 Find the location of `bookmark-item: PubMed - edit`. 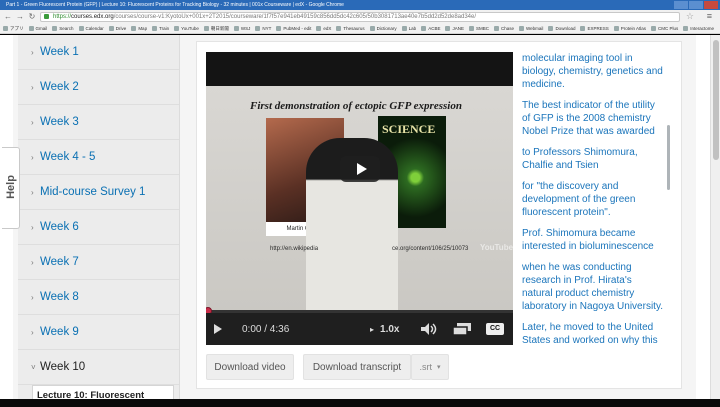

bookmark-item: PubMed - edit is located at coordinates (293, 28).